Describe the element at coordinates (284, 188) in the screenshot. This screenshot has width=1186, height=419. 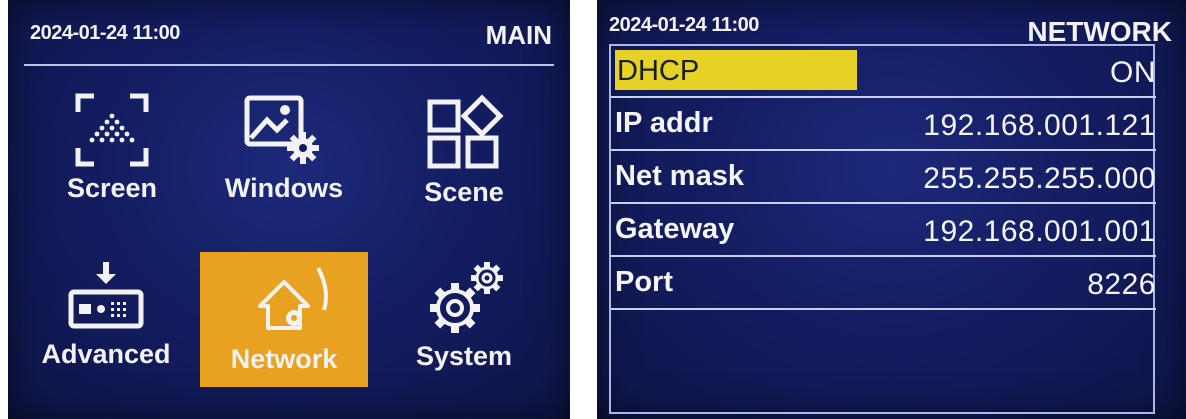
I see `menu-item-label: Windows` at that location.